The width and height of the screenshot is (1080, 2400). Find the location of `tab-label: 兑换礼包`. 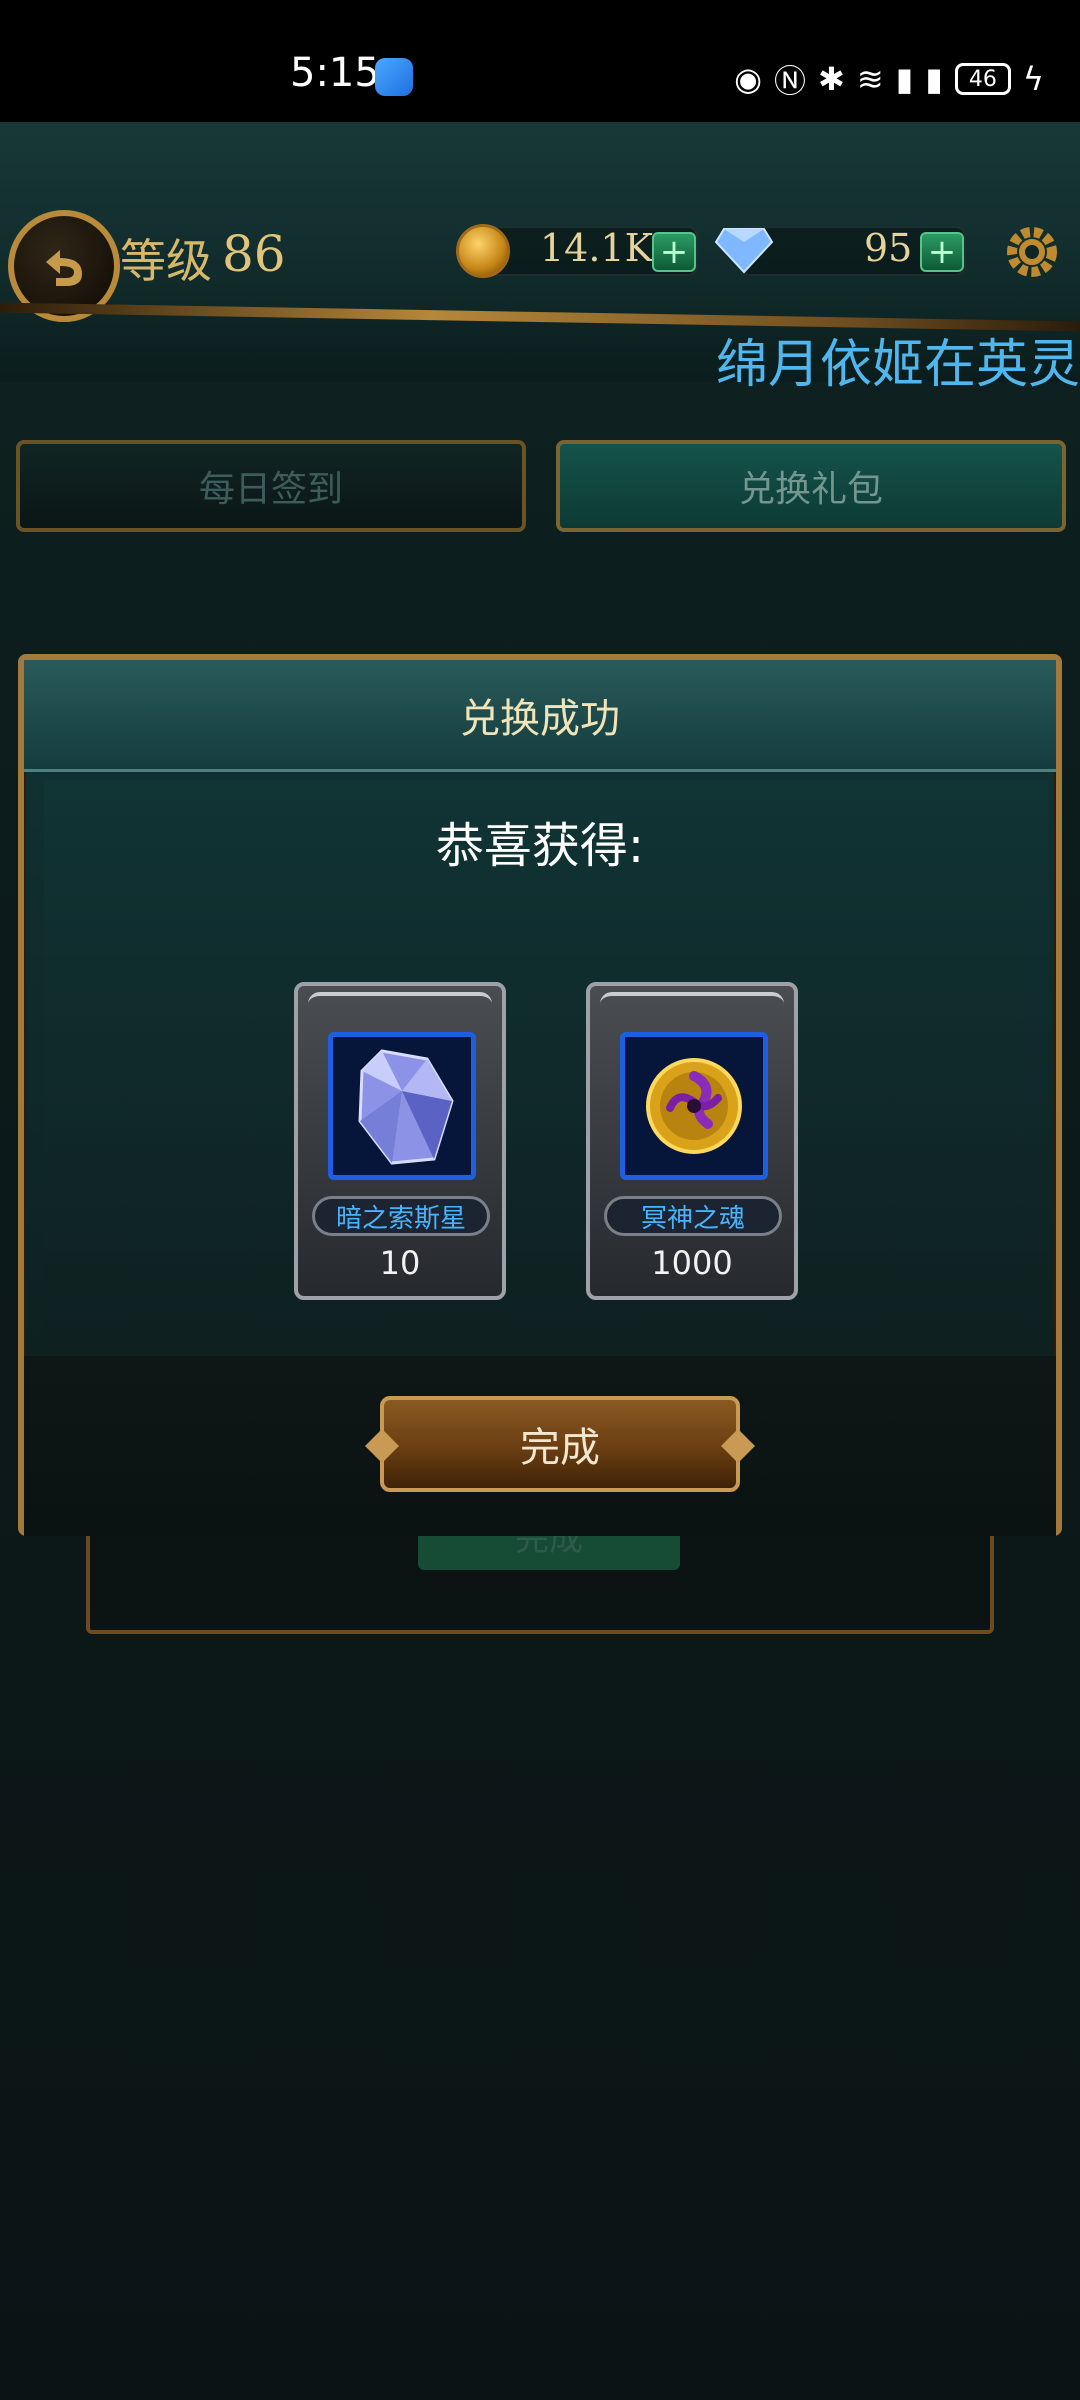

tab-label: 兑换礼包 is located at coordinates (810, 489).